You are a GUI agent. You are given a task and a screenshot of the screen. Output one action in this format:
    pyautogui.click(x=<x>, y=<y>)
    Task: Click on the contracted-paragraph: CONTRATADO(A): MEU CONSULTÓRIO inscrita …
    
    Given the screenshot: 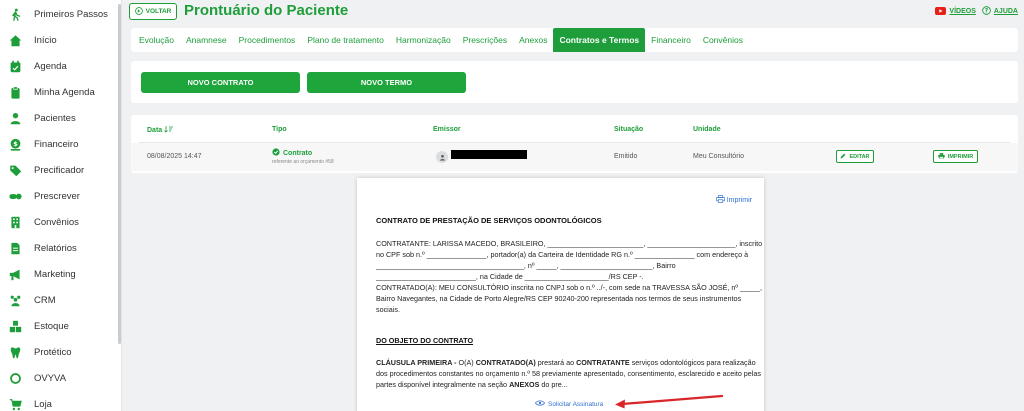 What is the action you would take?
    pyautogui.click(x=570, y=298)
    